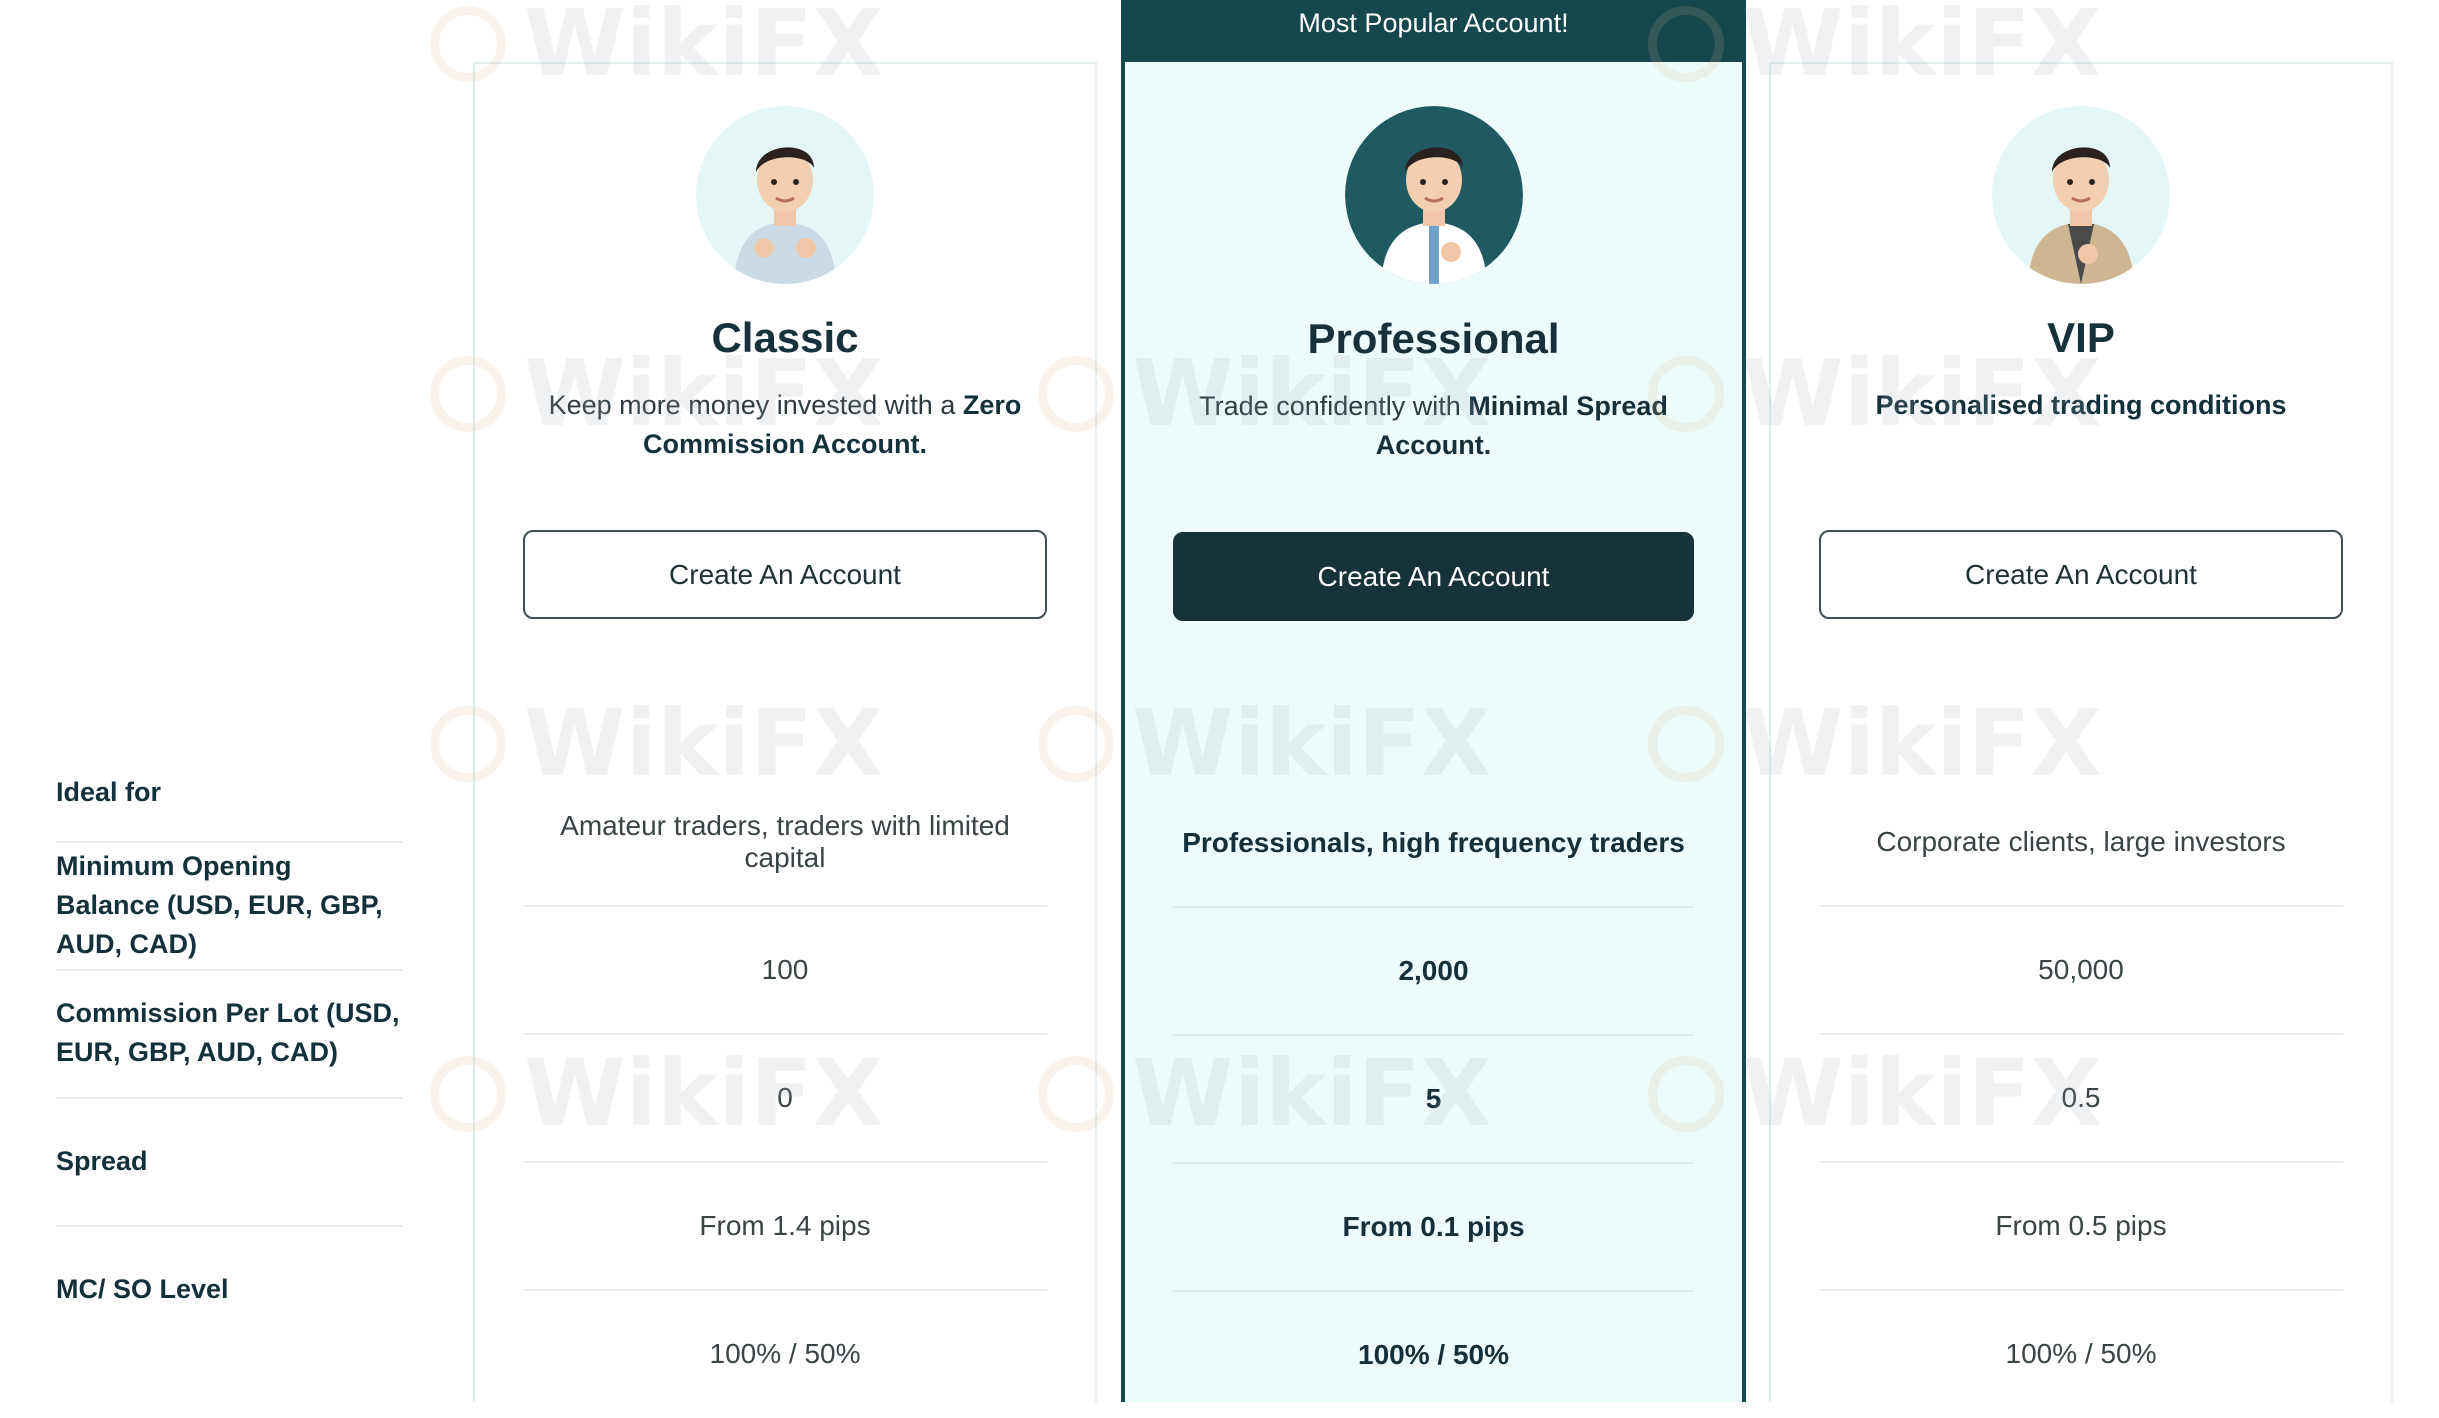  I want to click on professional-avatar, so click(1433, 195).